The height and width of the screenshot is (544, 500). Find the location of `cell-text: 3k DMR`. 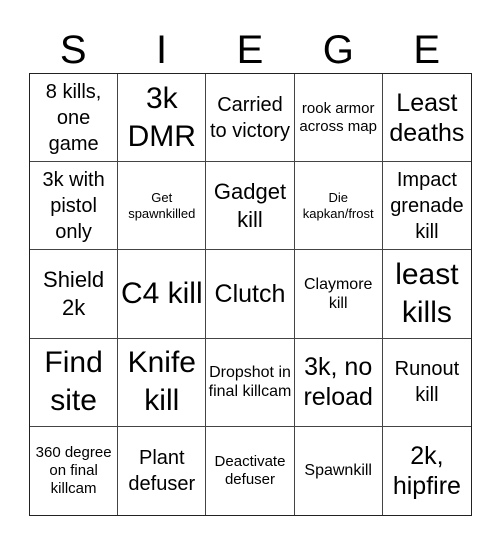

cell-text: 3k DMR is located at coordinates (161, 117).